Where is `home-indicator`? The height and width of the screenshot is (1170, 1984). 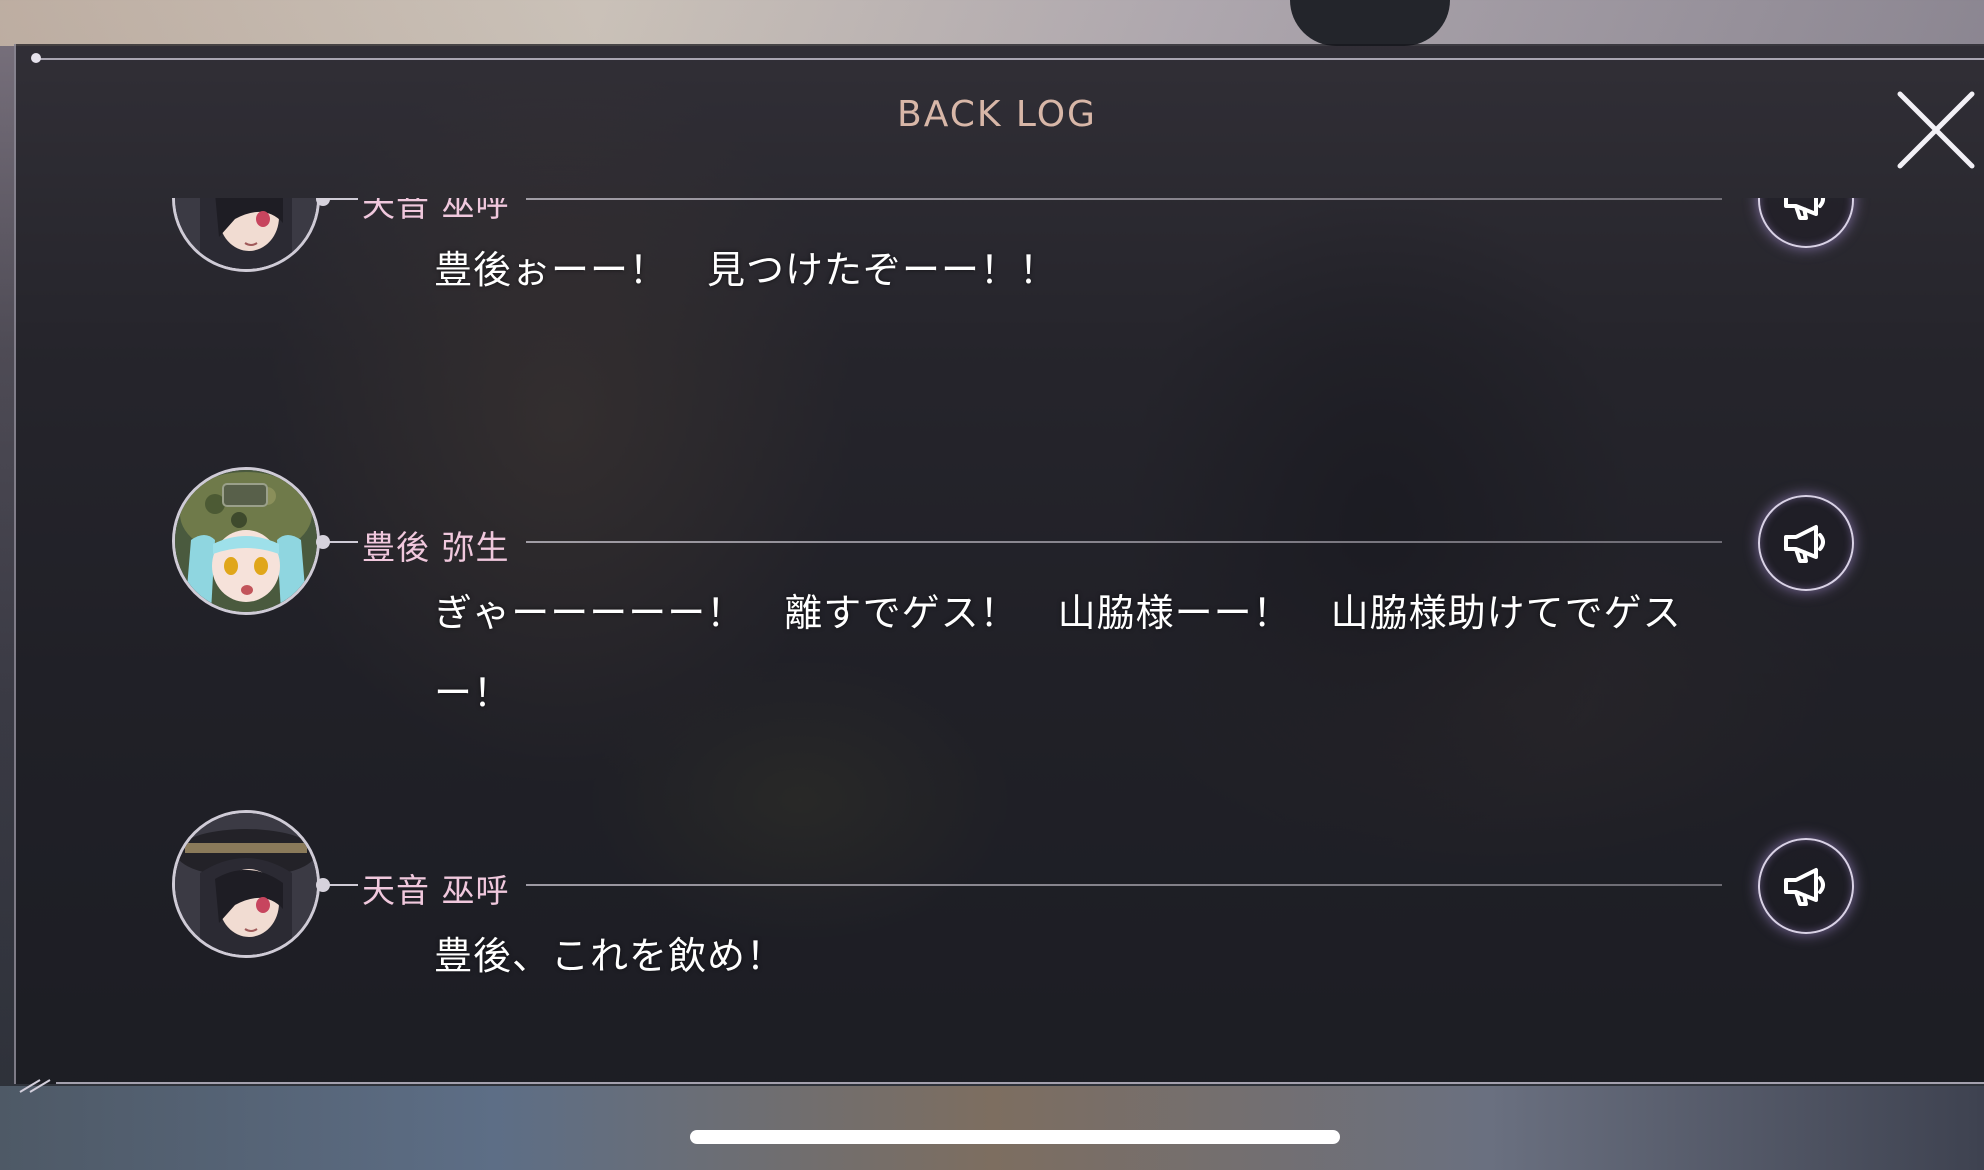 home-indicator is located at coordinates (1015, 1137).